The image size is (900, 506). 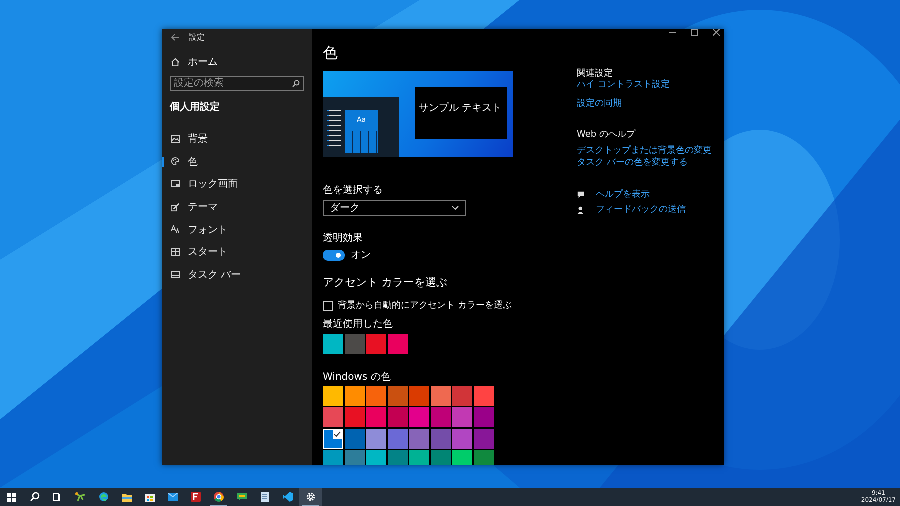 What do you see at coordinates (175, 37) in the screenshot?
I see `back-icon` at bounding box center [175, 37].